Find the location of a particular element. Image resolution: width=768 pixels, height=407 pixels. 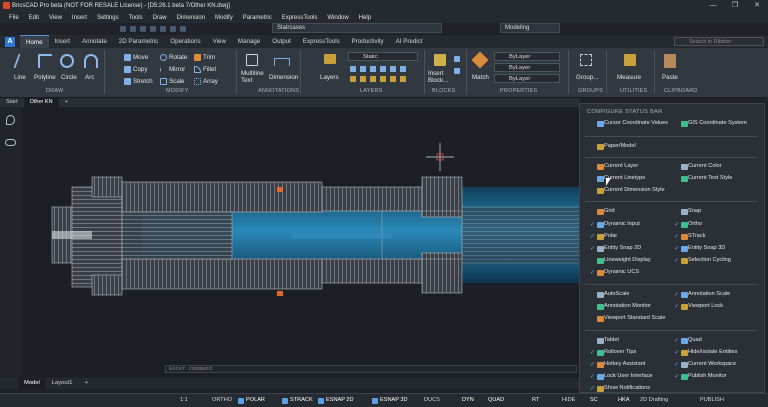

status-option-current-workspace: Current Workspace is located at coordinates (712, 364).